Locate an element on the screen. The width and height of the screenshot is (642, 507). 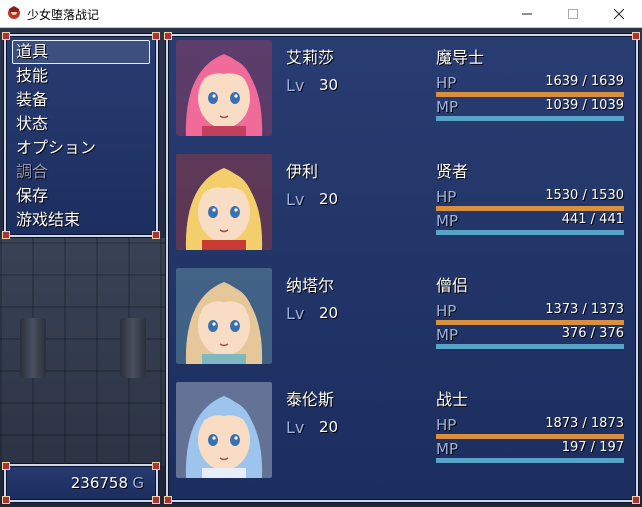
gold-amount: 236758 is located at coordinates (99, 483).